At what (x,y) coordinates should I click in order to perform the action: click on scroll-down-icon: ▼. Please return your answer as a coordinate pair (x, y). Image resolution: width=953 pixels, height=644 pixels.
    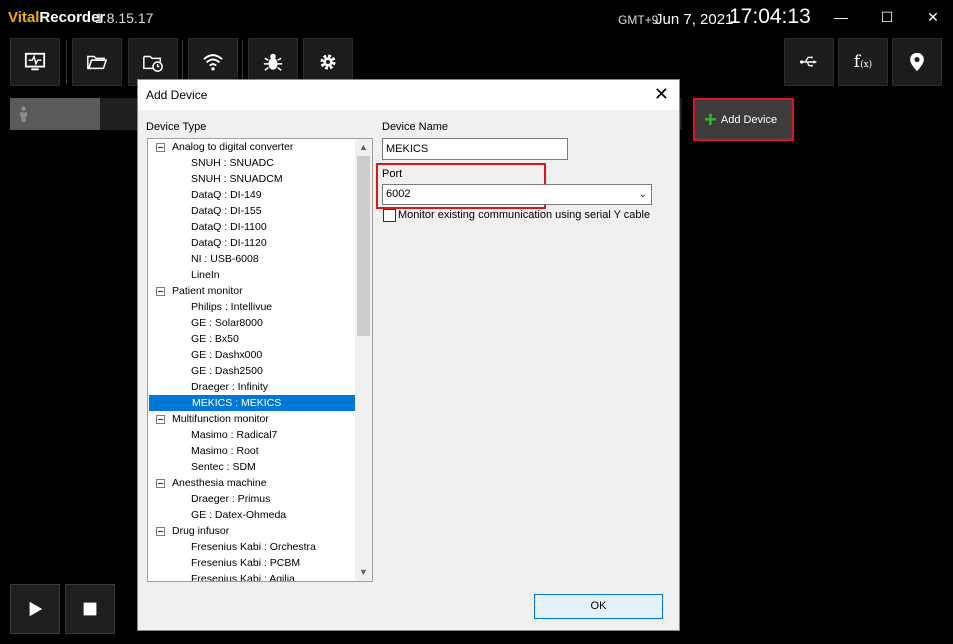
    Looking at the image, I should click on (363, 572).